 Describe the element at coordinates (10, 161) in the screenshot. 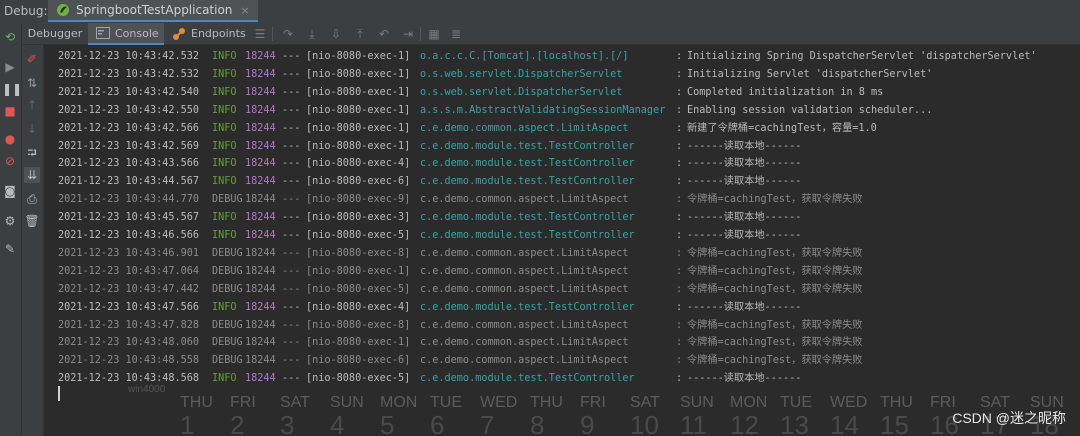

I see `mute-breakpoints-icon: ⊘` at that location.